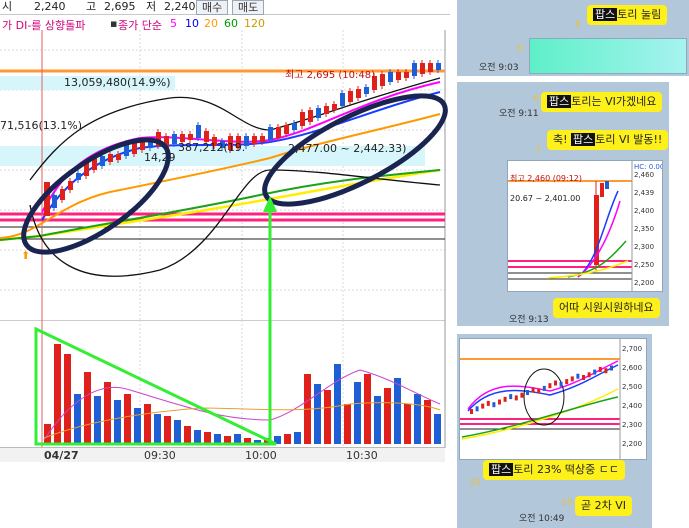  What do you see at coordinates (632, 387) in the screenshot?
I see `thumb-price-tick: 2,500` at bounding box center [632, 387].